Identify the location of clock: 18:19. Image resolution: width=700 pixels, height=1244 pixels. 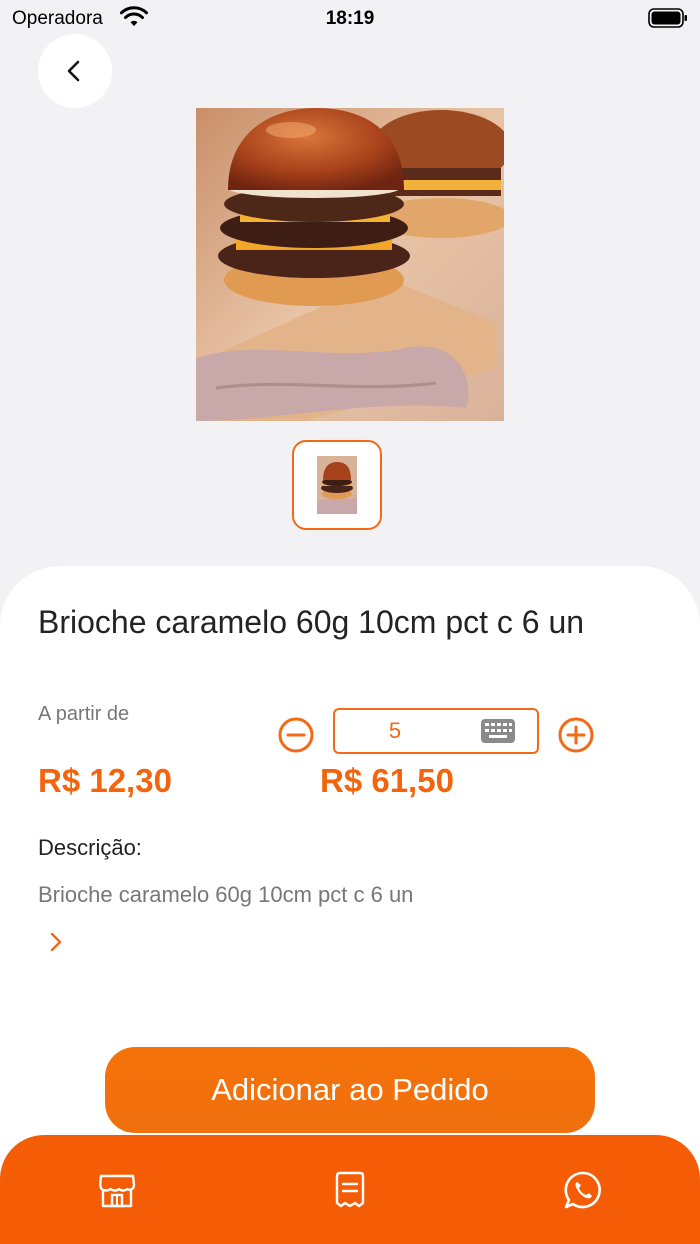
(350, 18).